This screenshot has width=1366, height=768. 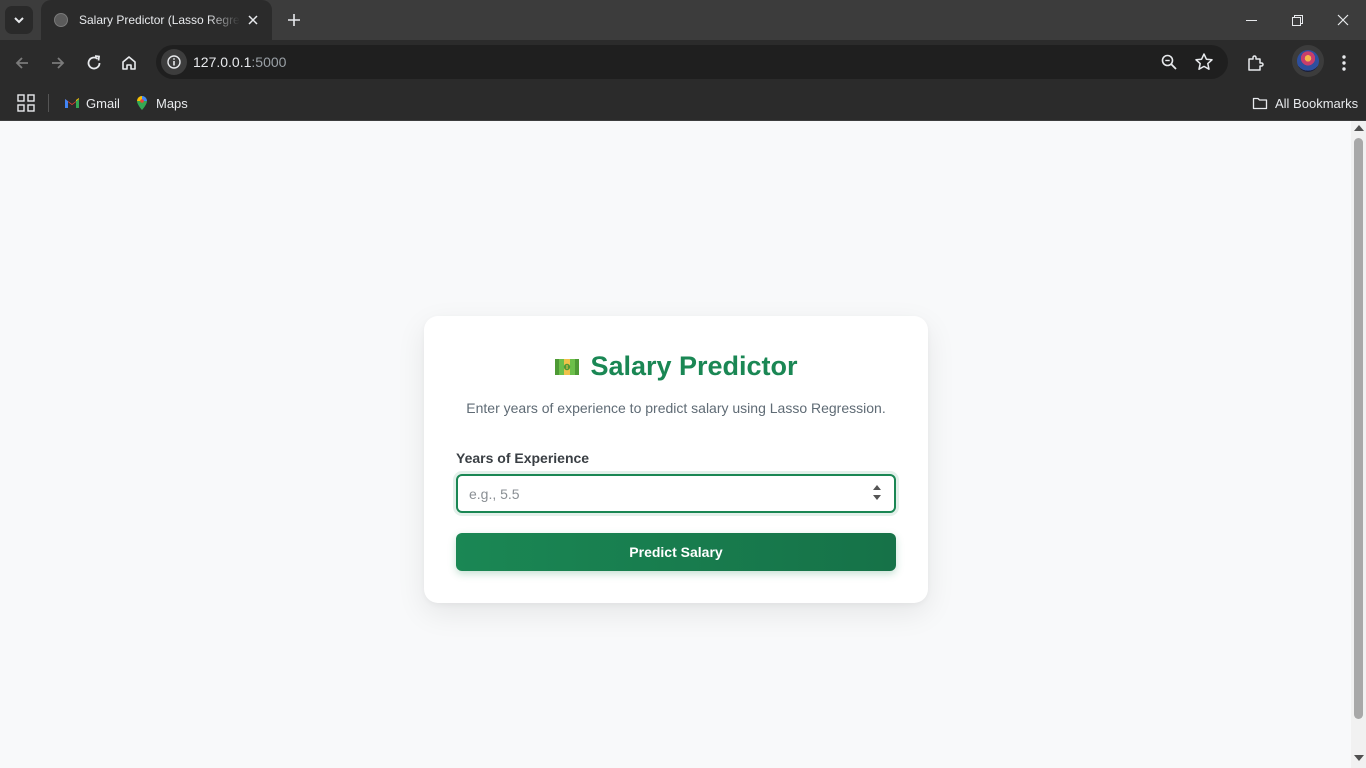 What do you see at coordinates (1359, 758) in the screenshot?
I see `scroll-down-icon` at bounding box center [1359, 758].